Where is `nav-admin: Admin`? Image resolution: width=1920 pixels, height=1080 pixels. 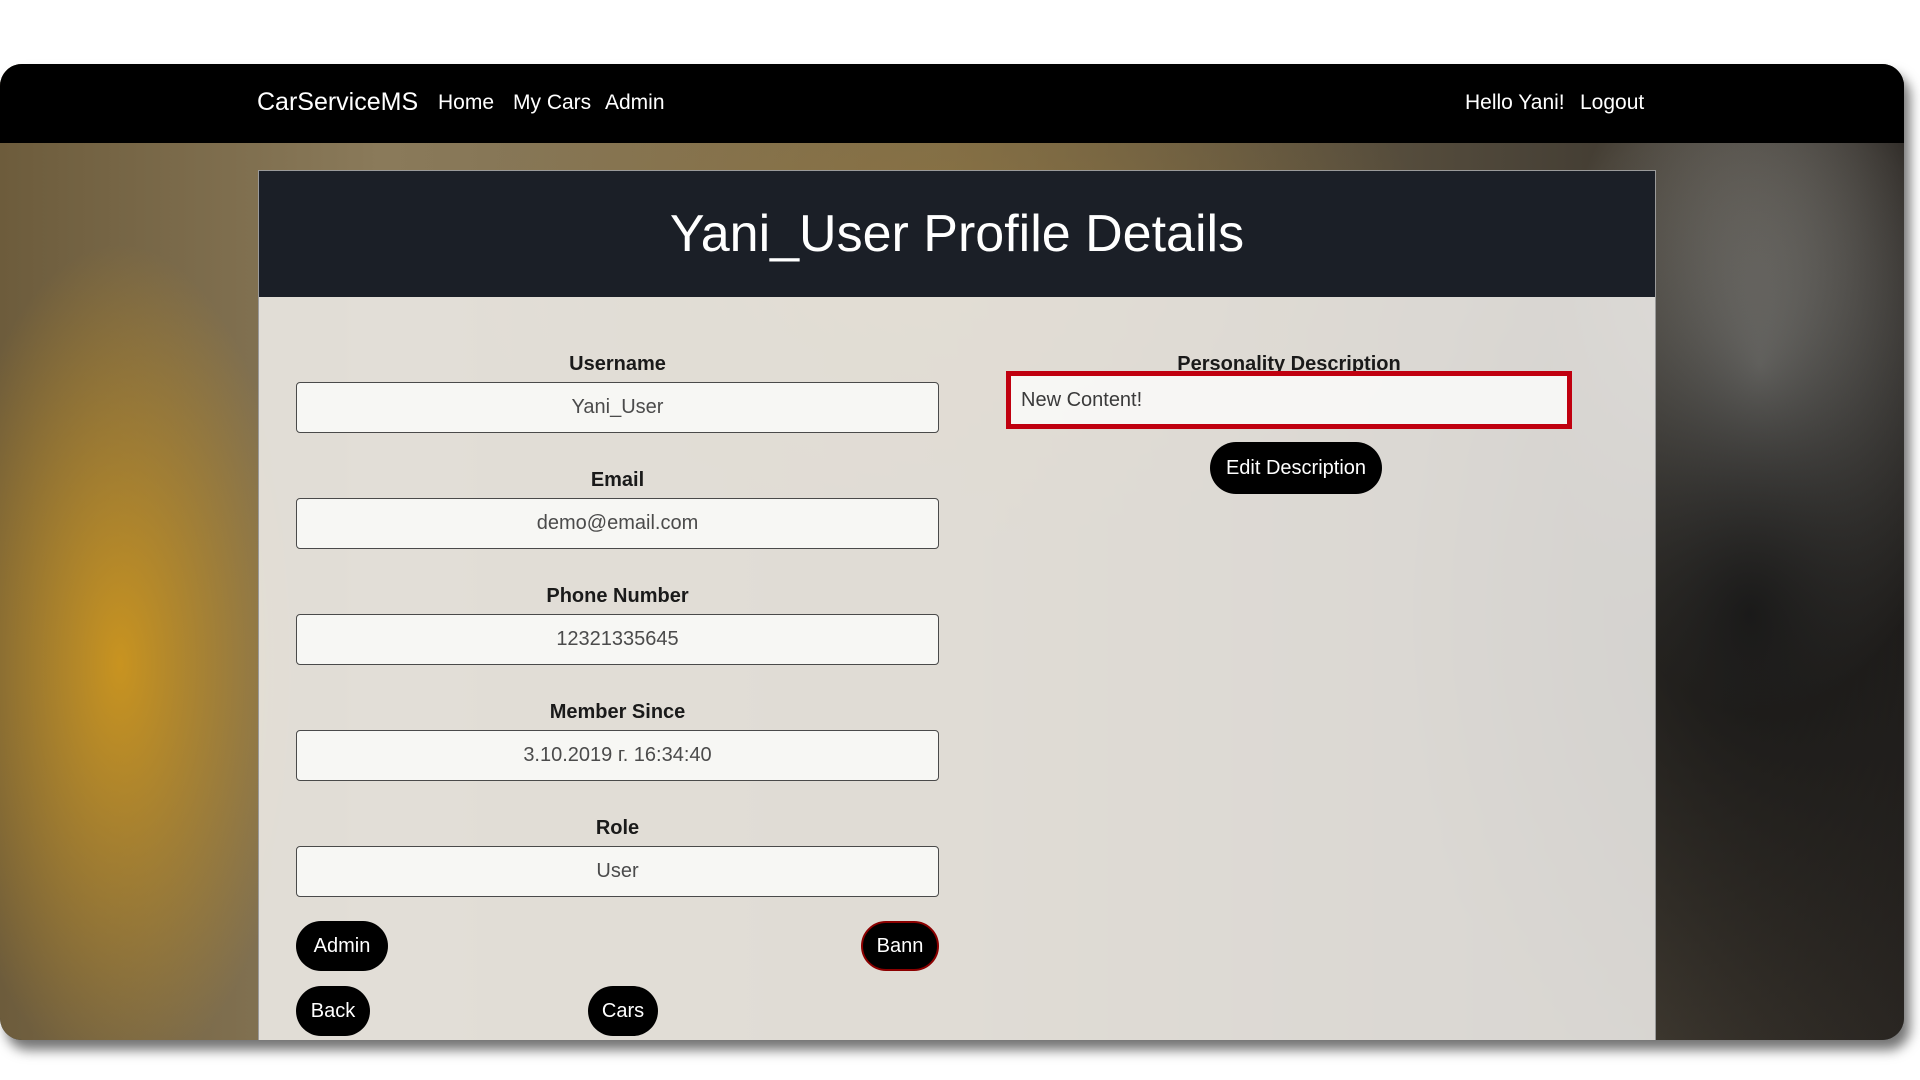
nav-admin: Admin is located at coordinates (635, 103).